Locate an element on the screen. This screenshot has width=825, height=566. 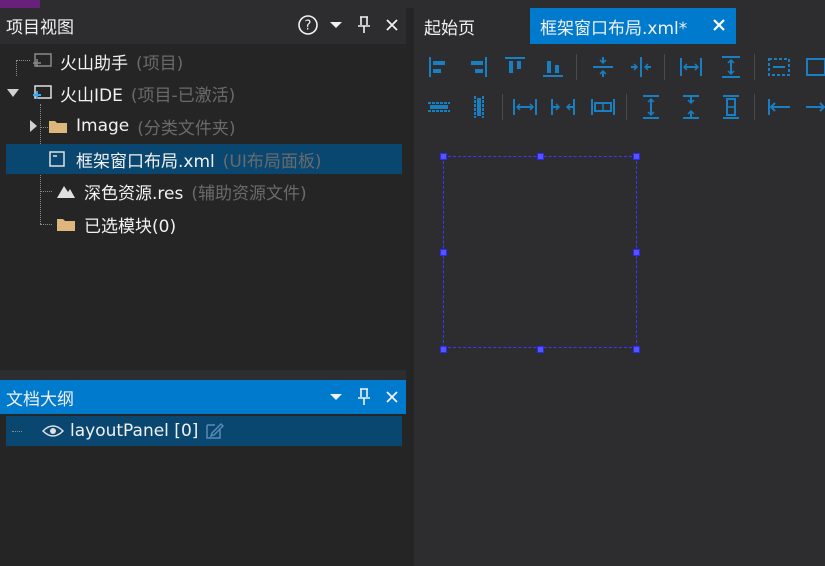
tab-layout-xml: 框架窗口布局.xml* is located at coordinates (633, 26).